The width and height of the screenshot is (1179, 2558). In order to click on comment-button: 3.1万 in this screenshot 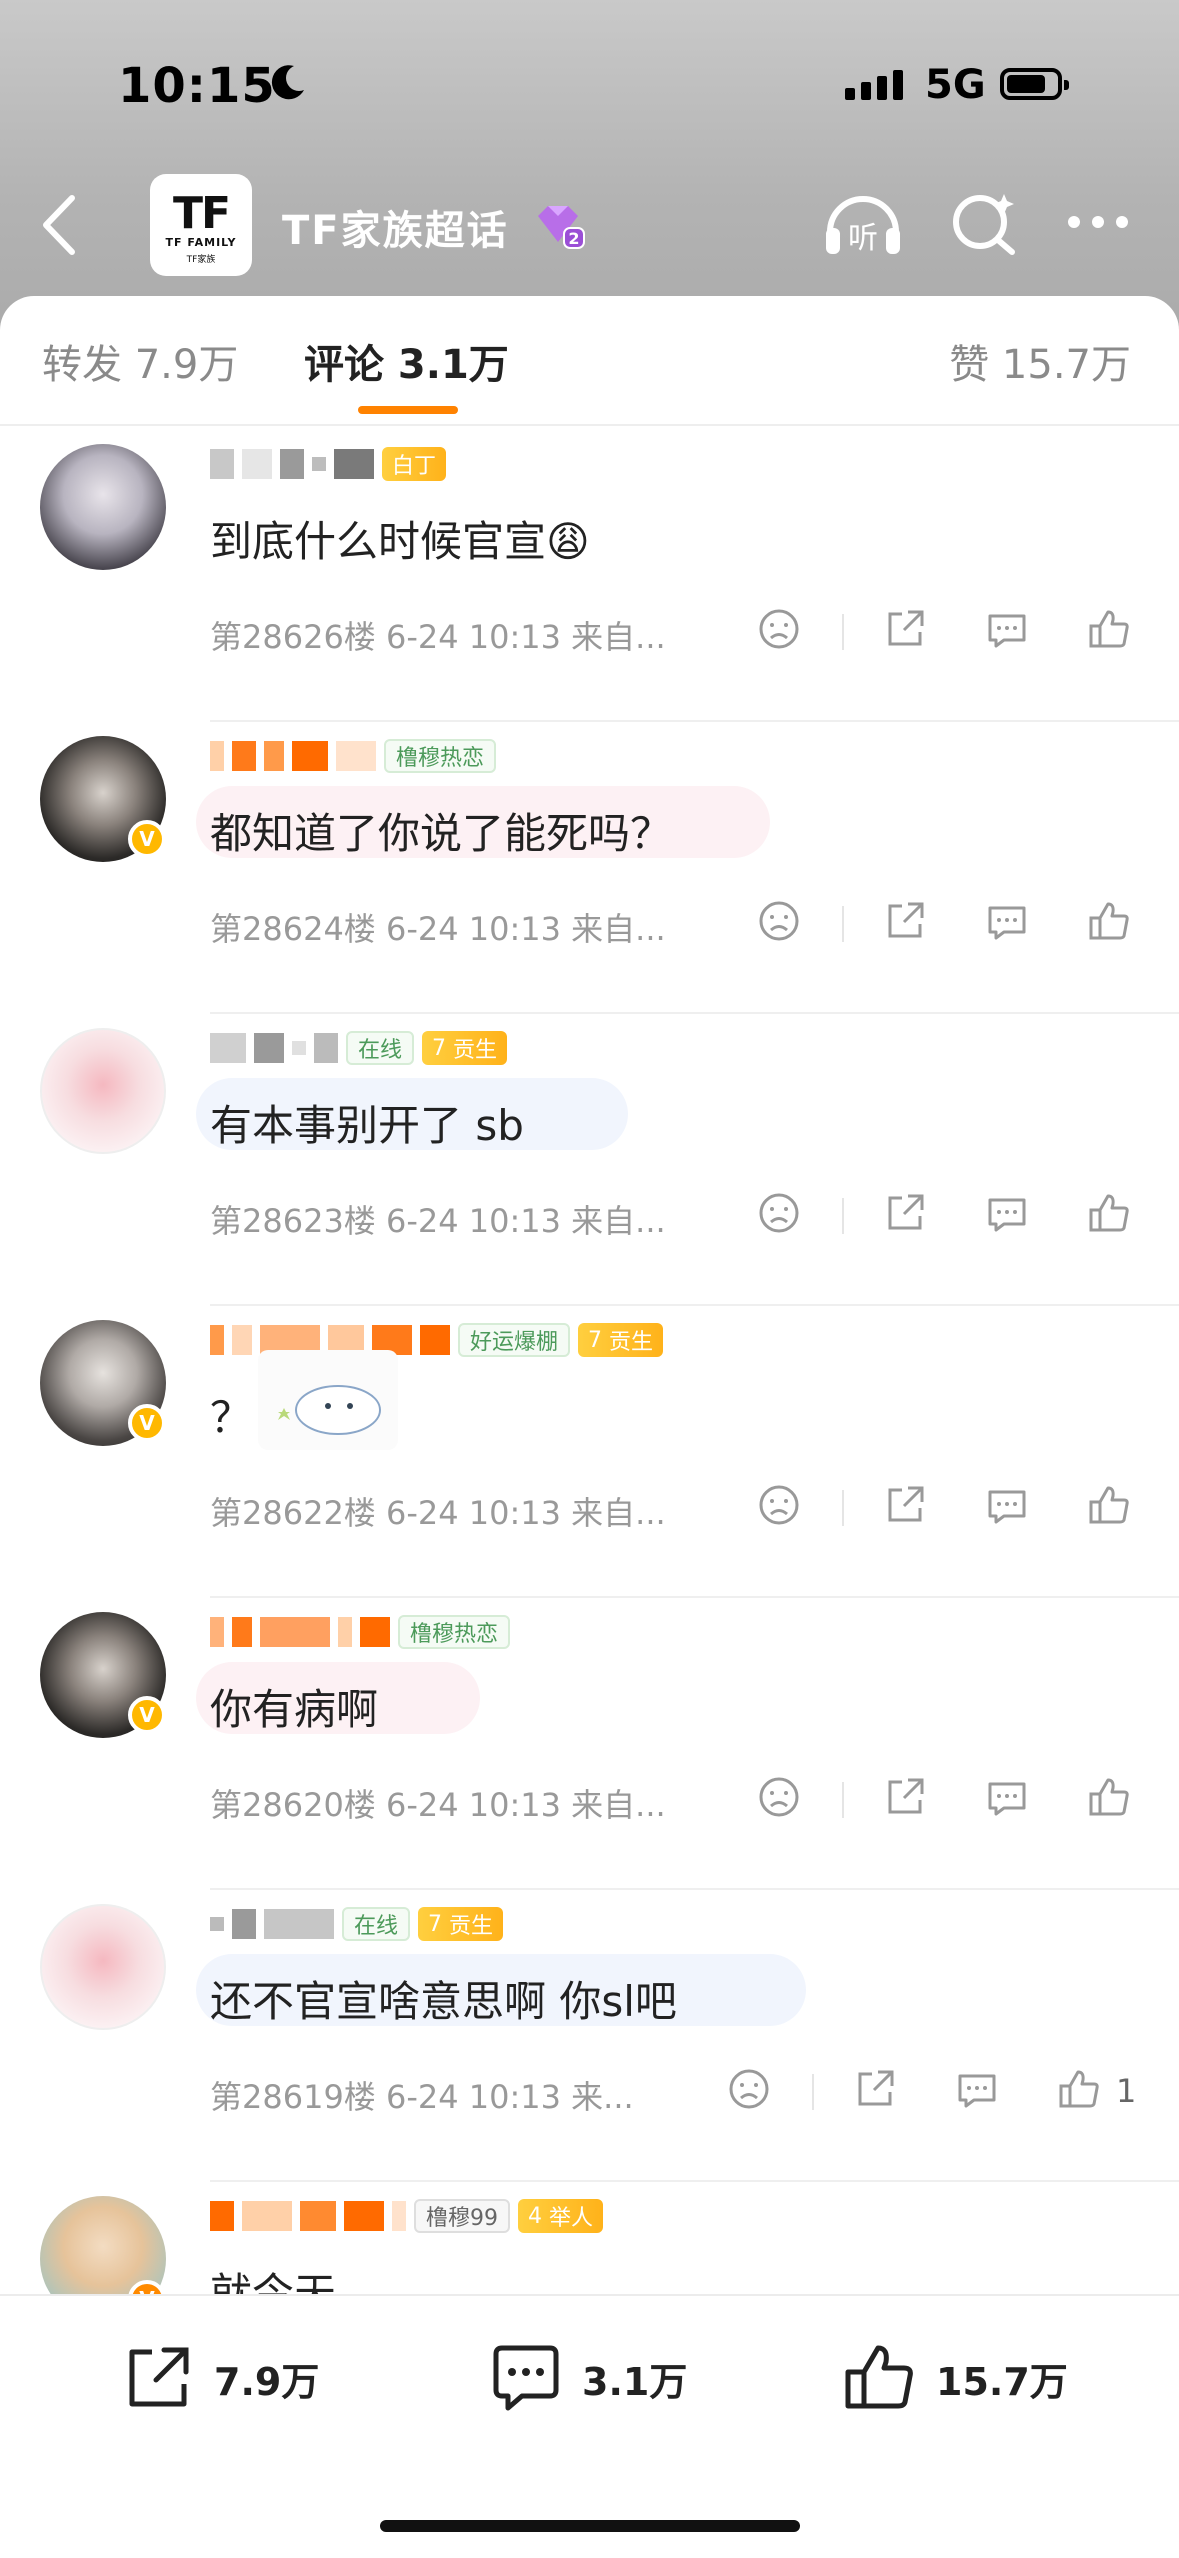, I will do `click(587, 2378)`.